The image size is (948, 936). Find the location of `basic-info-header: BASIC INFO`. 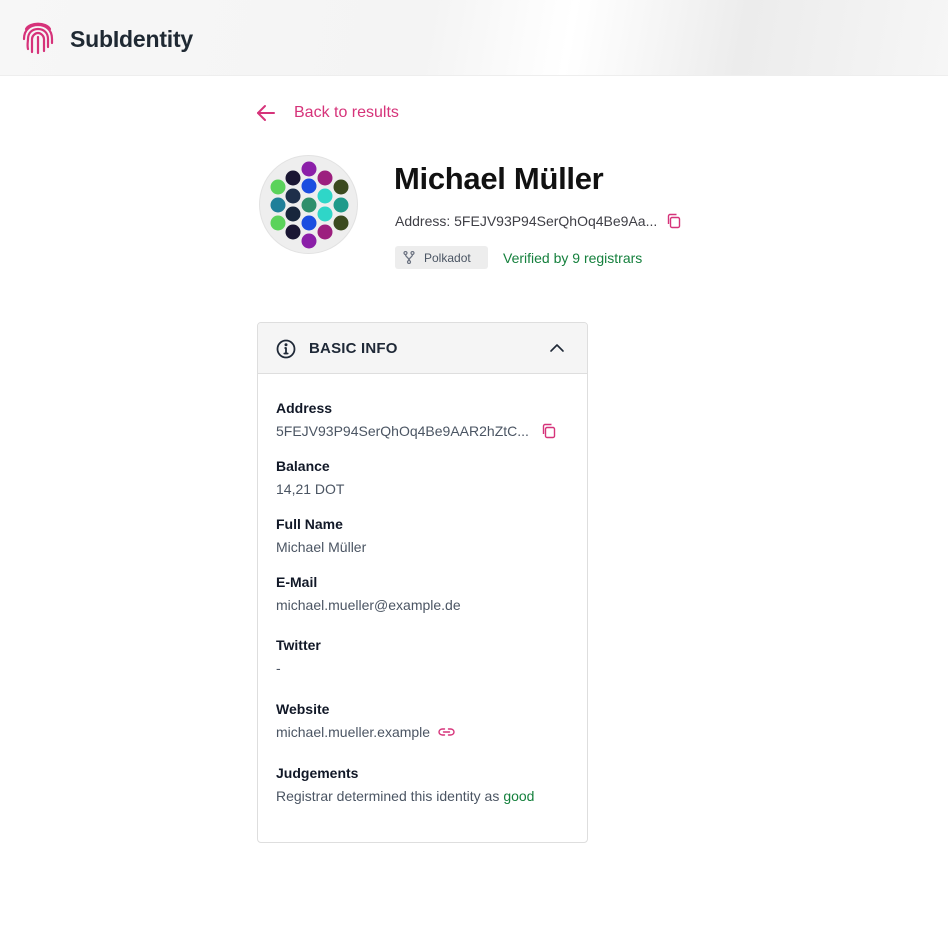

basic-info-header: BASIC INFO is located at coordinates (422, 348).